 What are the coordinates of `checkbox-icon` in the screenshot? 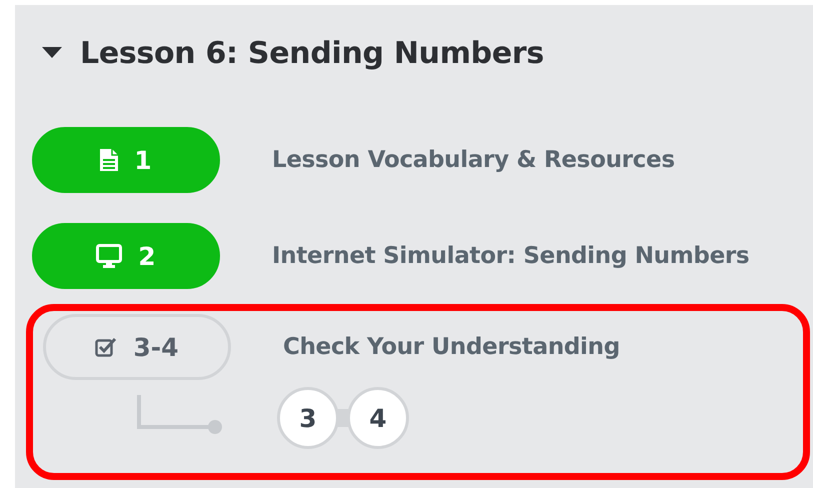 It's located at (106, 347).